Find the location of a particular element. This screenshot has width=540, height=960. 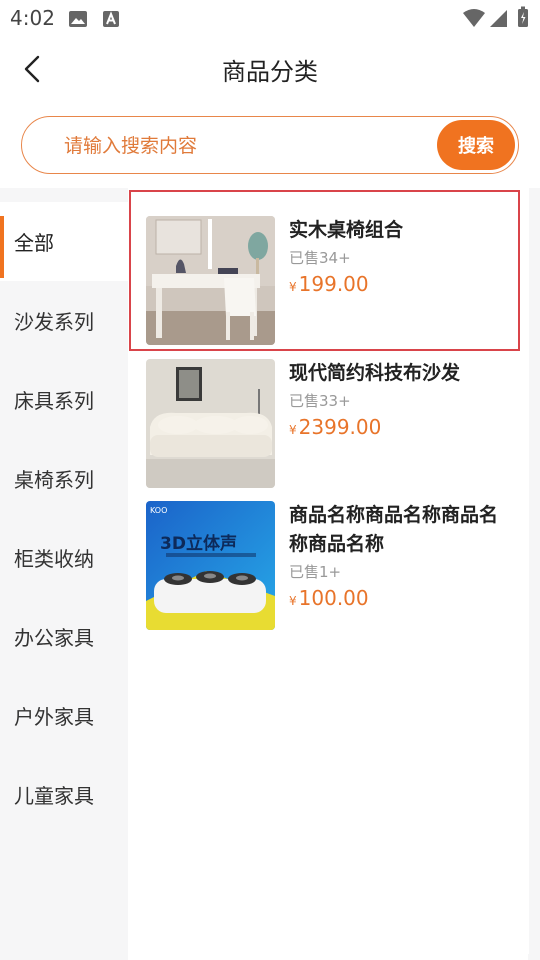

product-name: 实木桌椅组合 is located at coordinates (346, 230).